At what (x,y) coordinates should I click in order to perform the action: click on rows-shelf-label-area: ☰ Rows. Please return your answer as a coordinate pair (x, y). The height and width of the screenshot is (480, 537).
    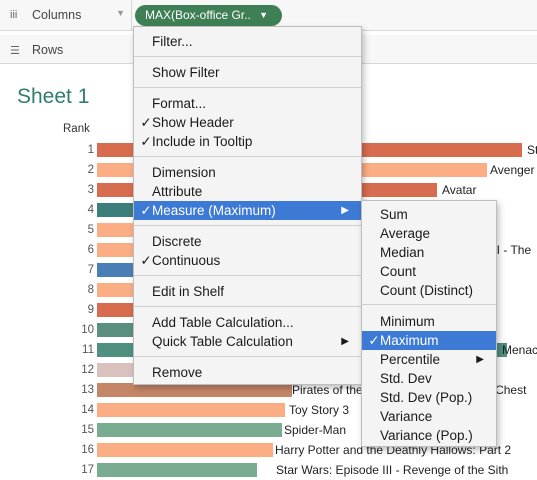
    Looking at the image, I should click on (66, 50).